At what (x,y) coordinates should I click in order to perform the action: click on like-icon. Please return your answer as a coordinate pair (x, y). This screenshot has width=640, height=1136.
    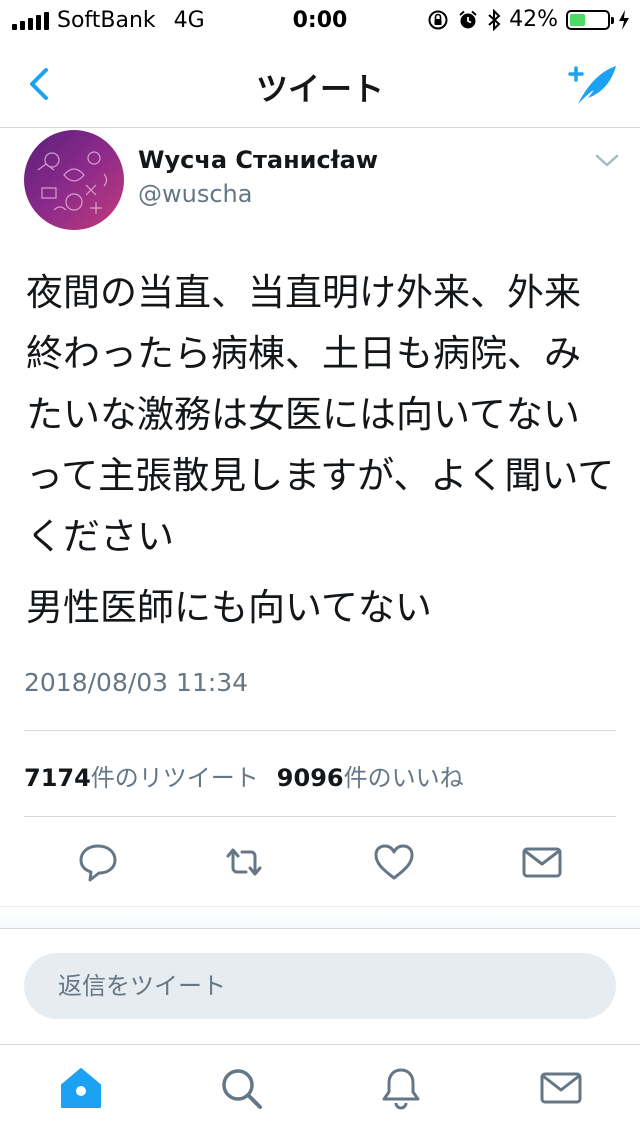
    Looking at the image, I should click on (394, 862).